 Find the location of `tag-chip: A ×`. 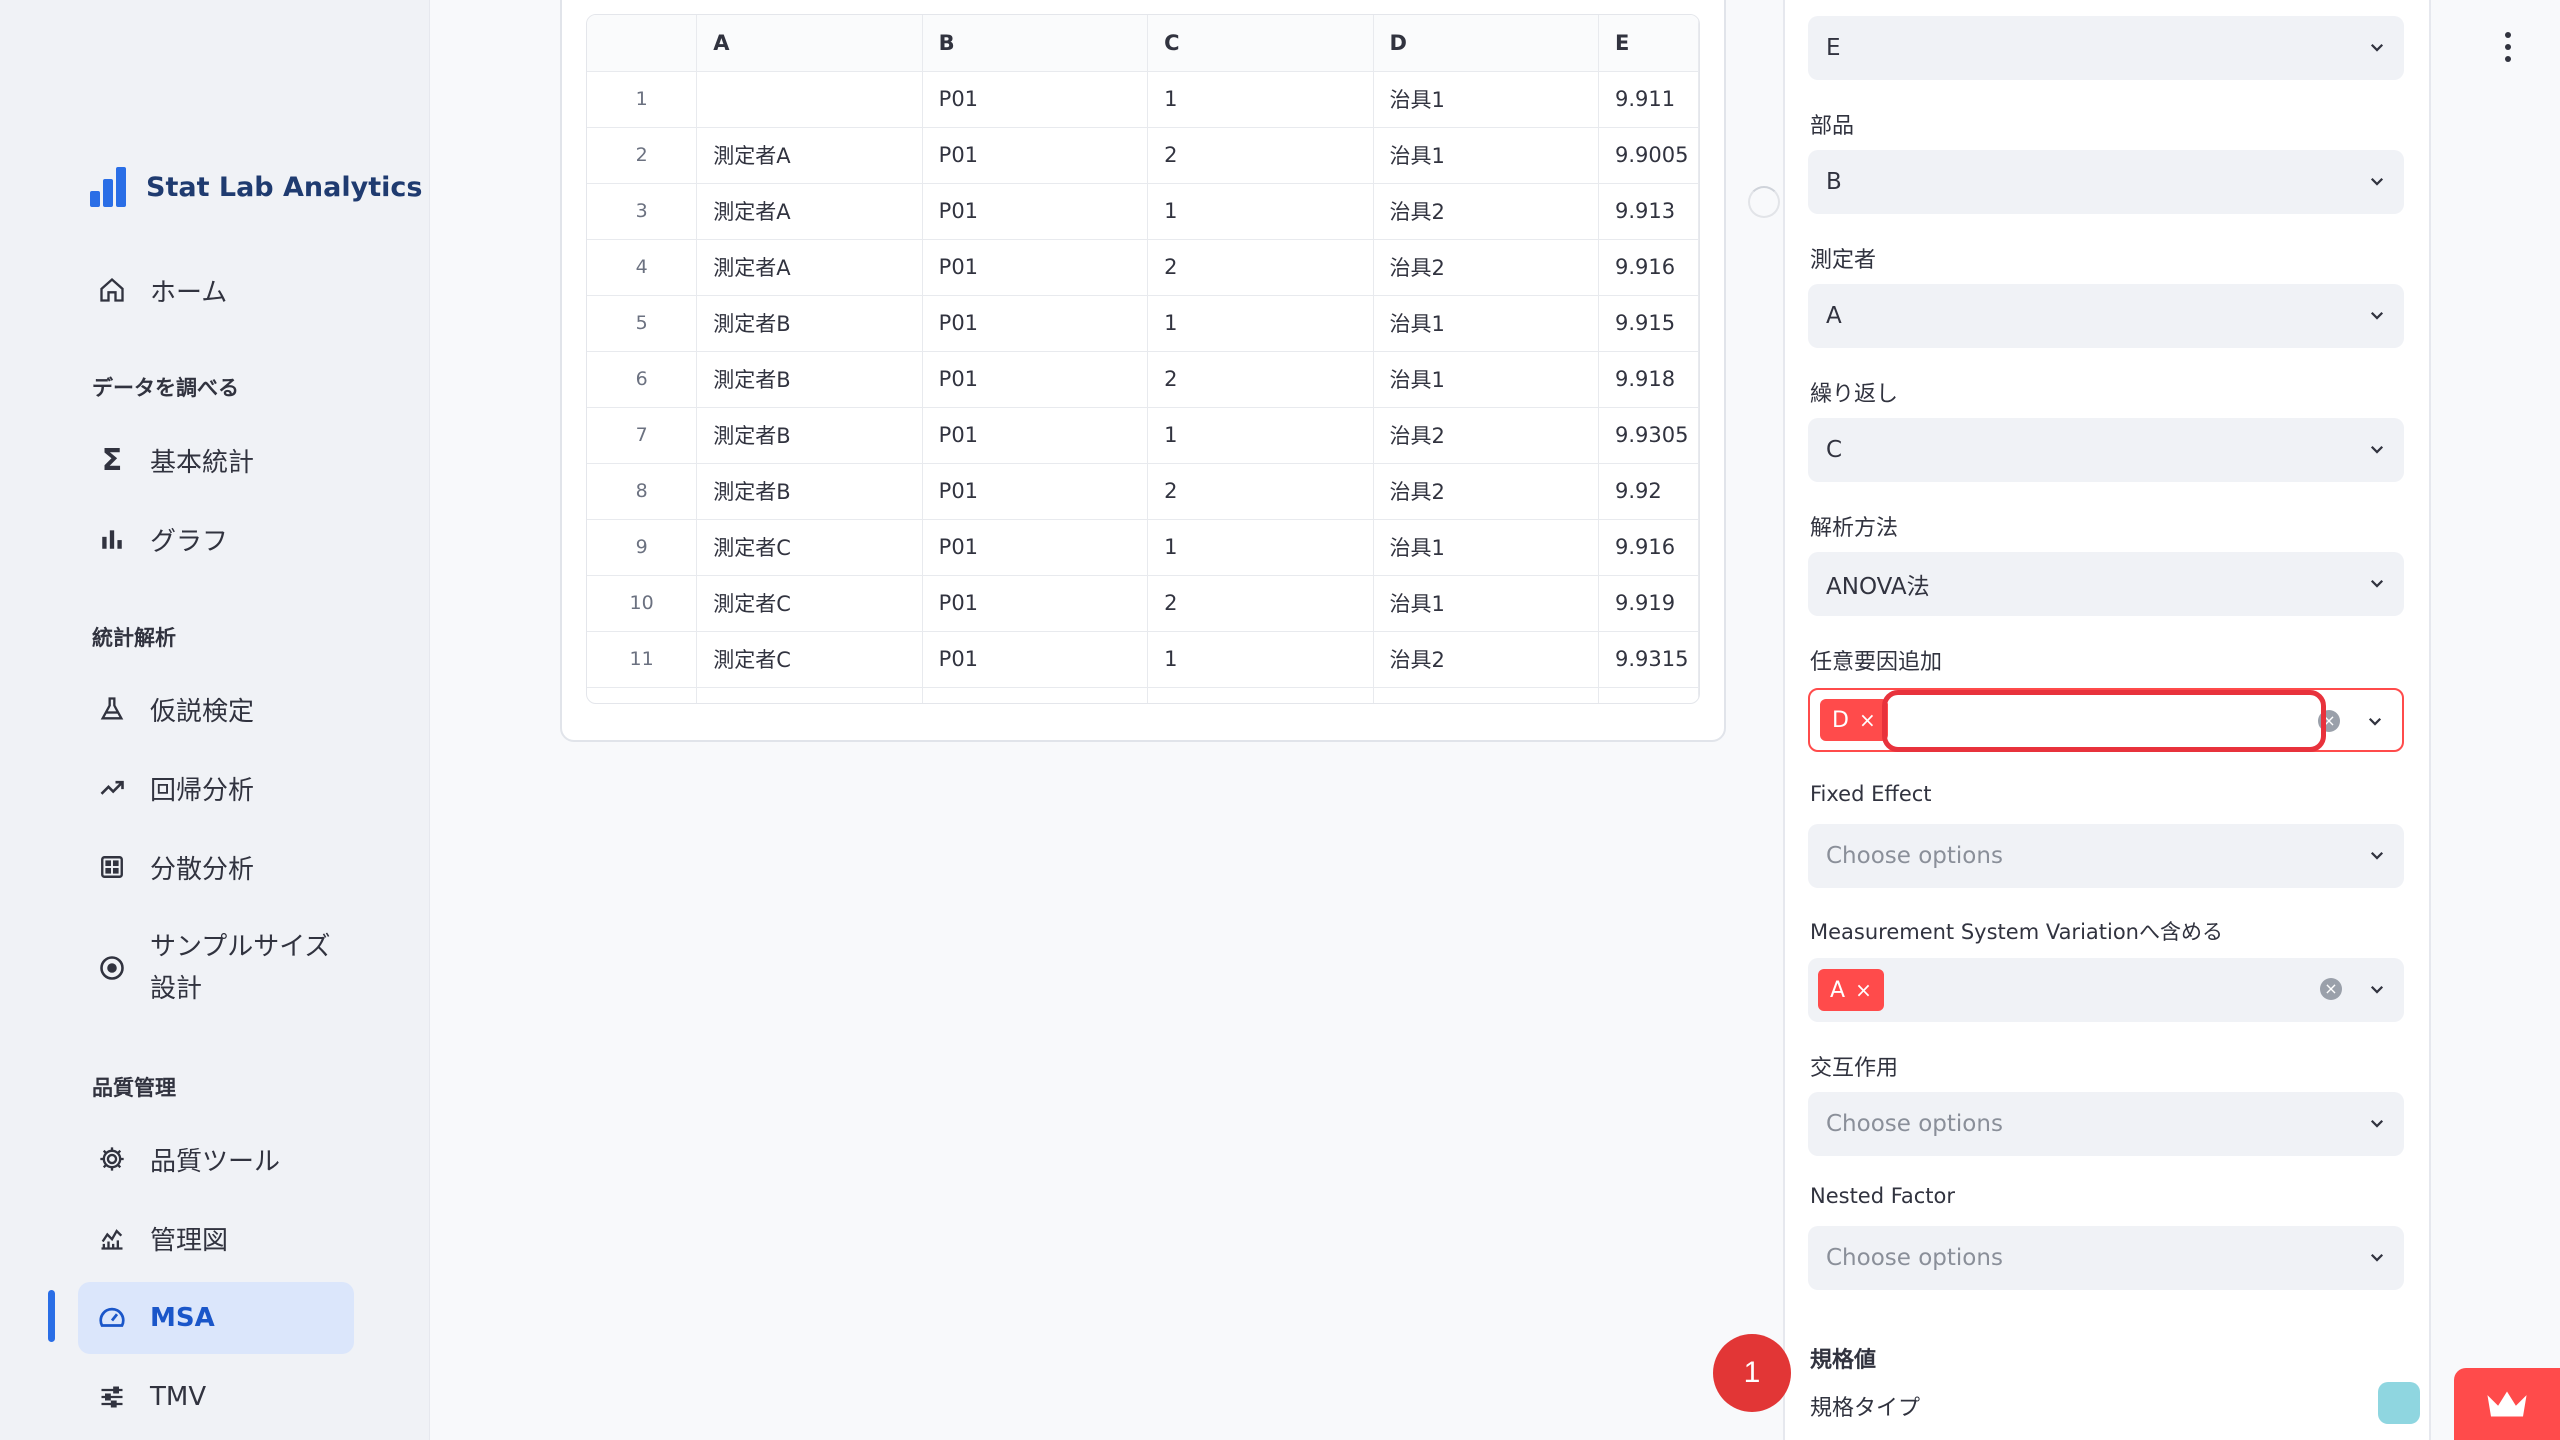

tag-chip: A × is located at coordinates (1851, 990).